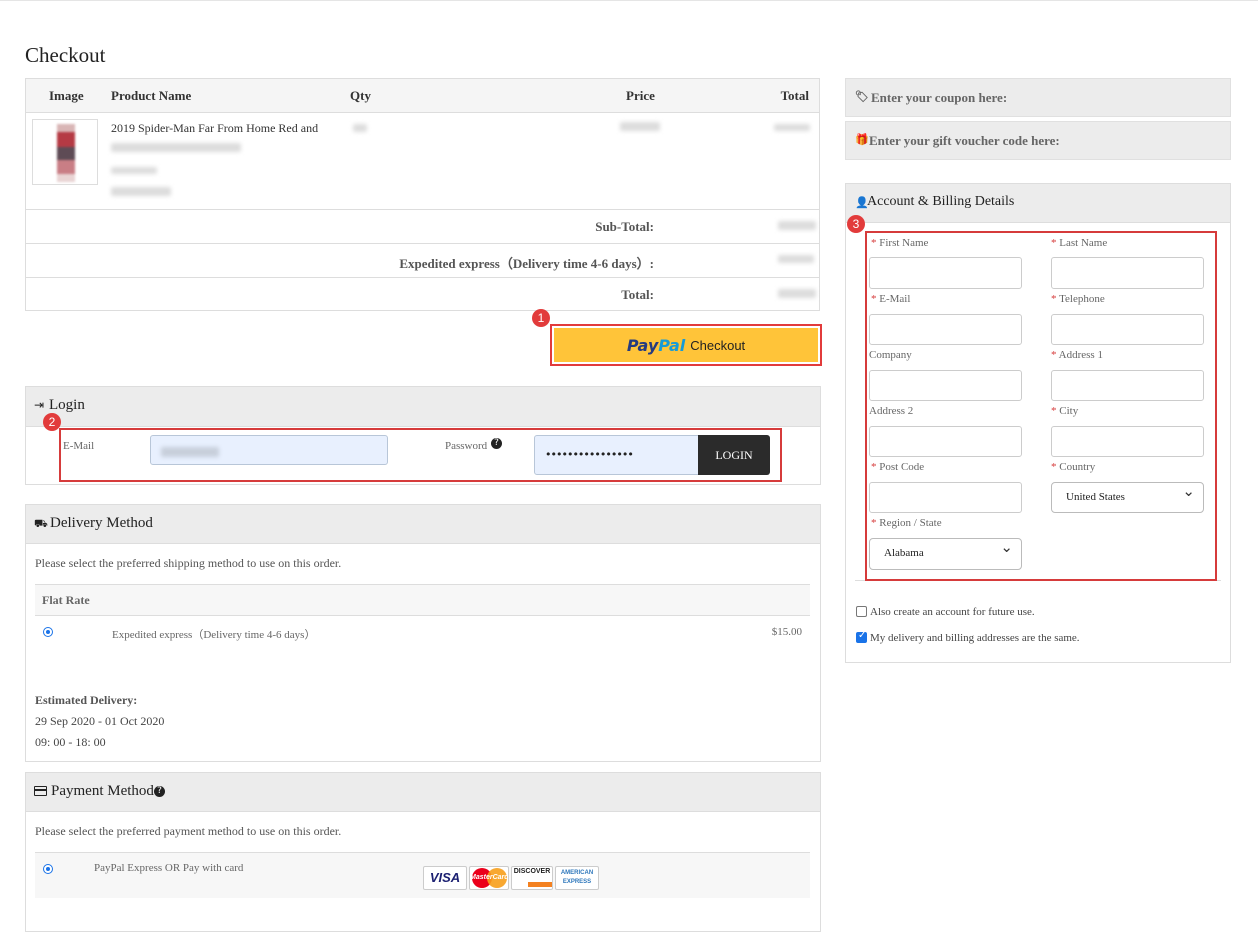  Describe the element at coordinates (797, 293) in the screenshot. I see `total-value` at that location.